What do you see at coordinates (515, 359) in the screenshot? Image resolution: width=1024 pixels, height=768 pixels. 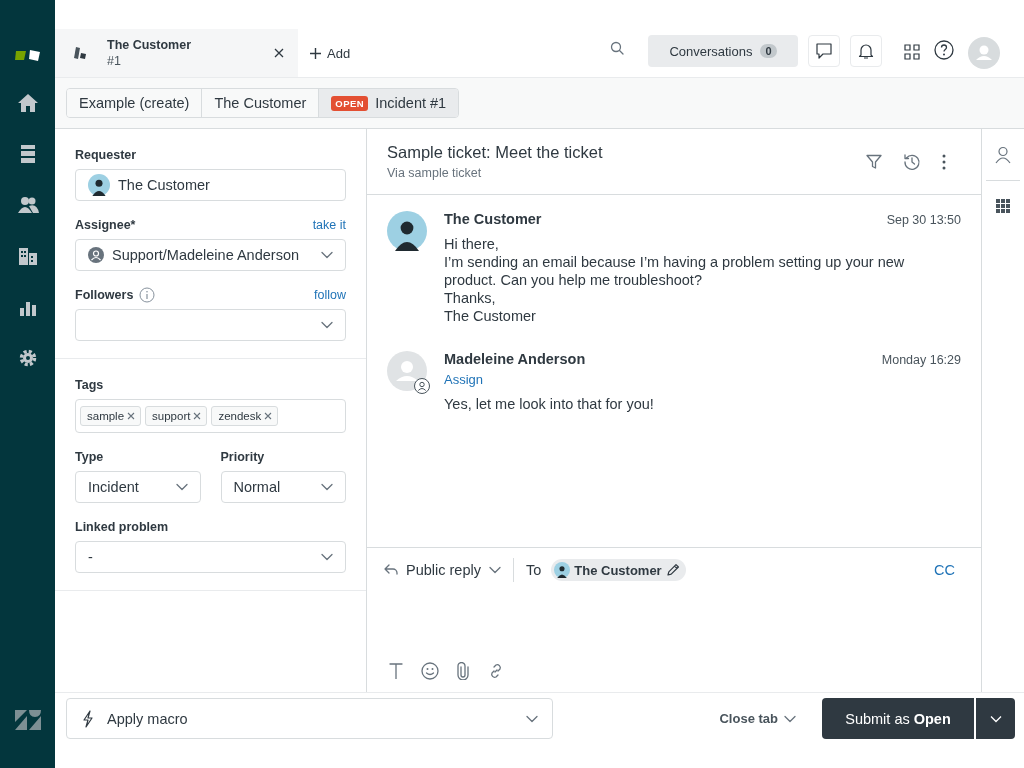 I see `author-name: Madeleine Anderson` at bounding box center [515, 359].